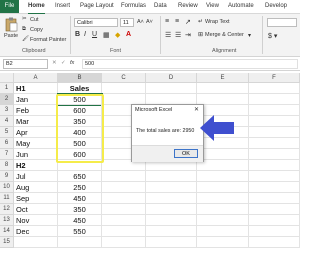  Describe the element at coordinates (282, 22) in the screenshot. I see `number-format-box` at that location.